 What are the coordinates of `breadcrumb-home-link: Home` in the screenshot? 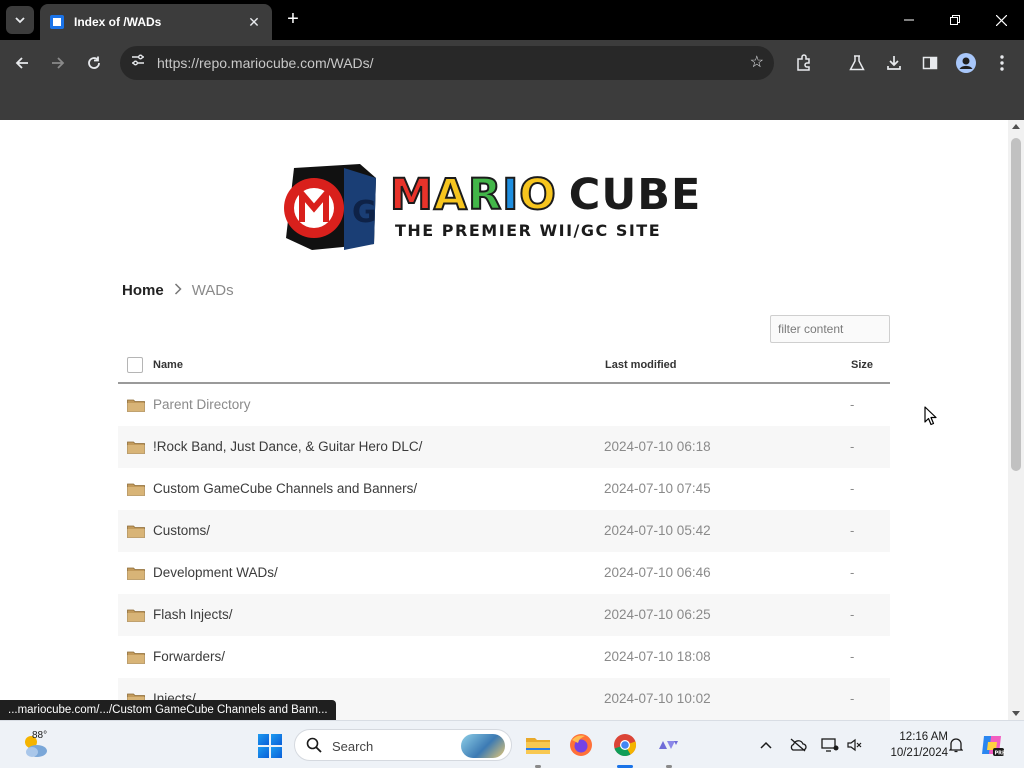 It's located at (143, 290).